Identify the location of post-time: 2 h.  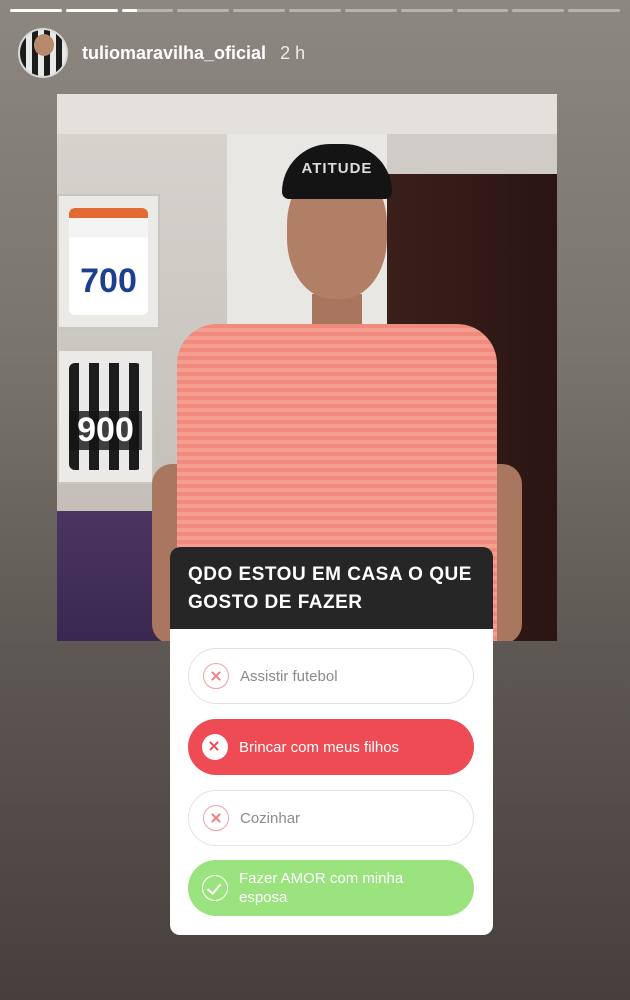
(293, 52).